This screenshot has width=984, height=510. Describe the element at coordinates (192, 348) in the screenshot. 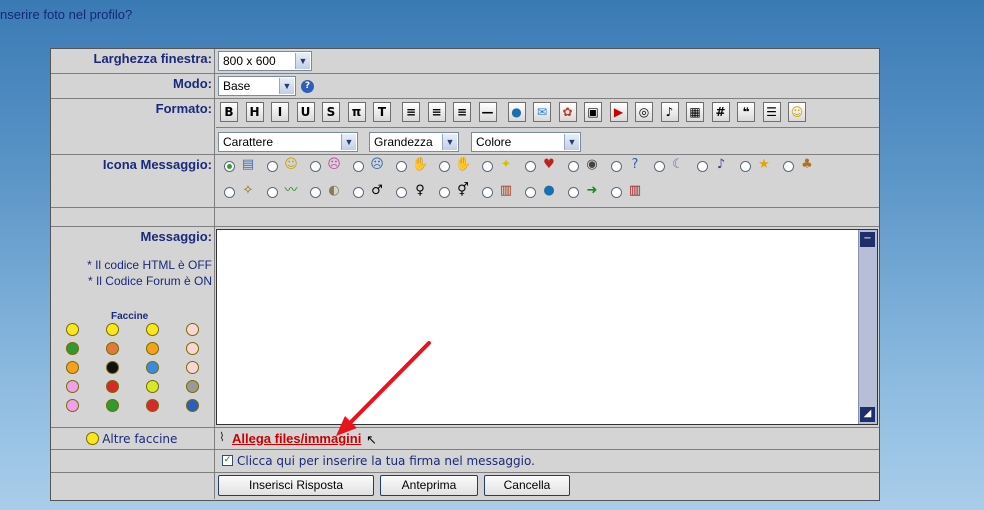

I see `clown-icon` at that location.